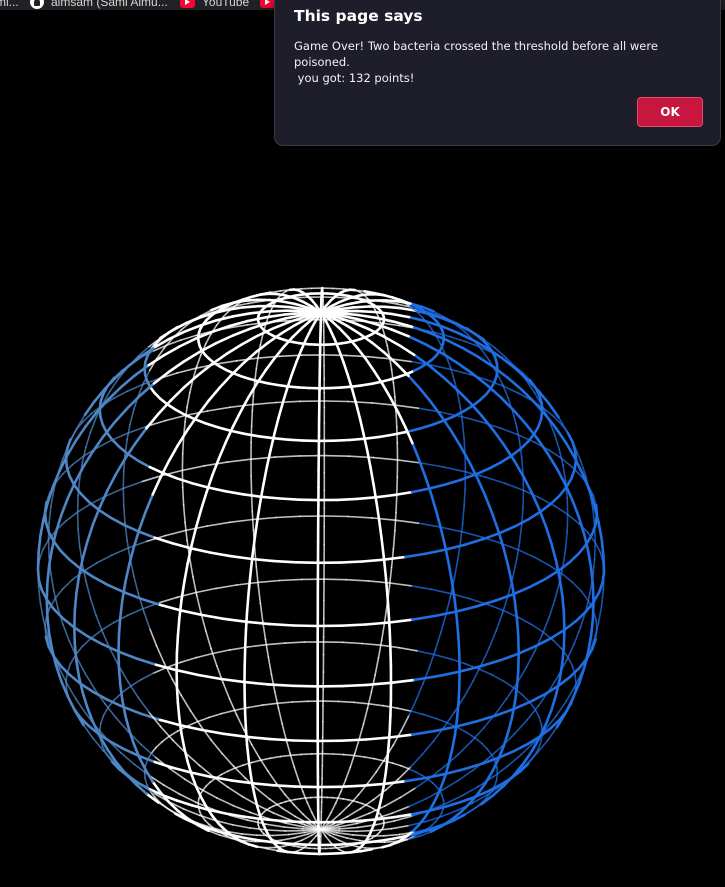  I want to click on ok-button: OK, so click(670, 112).